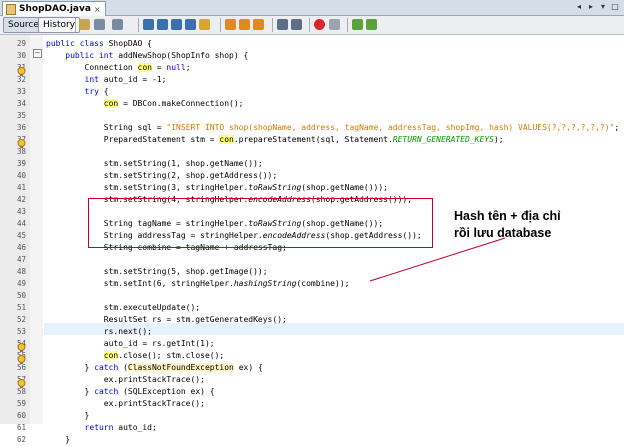 The image size is (624, 446). Describe the element at coordinates (58, 440) in the screenshot. I see `code-text: }` at that location.